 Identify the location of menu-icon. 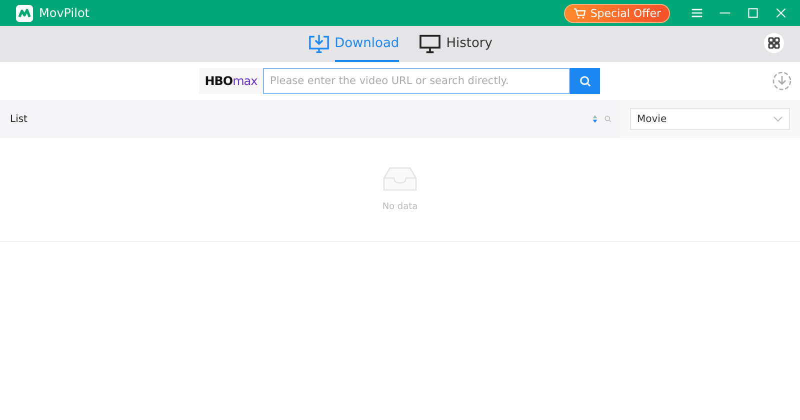
(697, 13).